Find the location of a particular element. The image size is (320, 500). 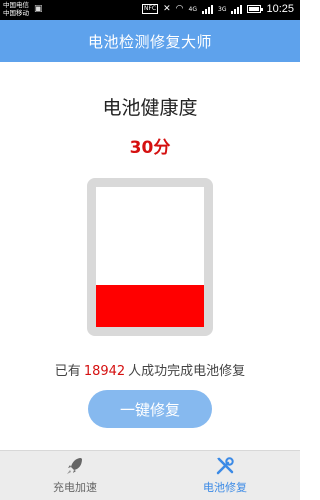

app-bar: 电池检测修复大师 is located at coordinates (150, 41).